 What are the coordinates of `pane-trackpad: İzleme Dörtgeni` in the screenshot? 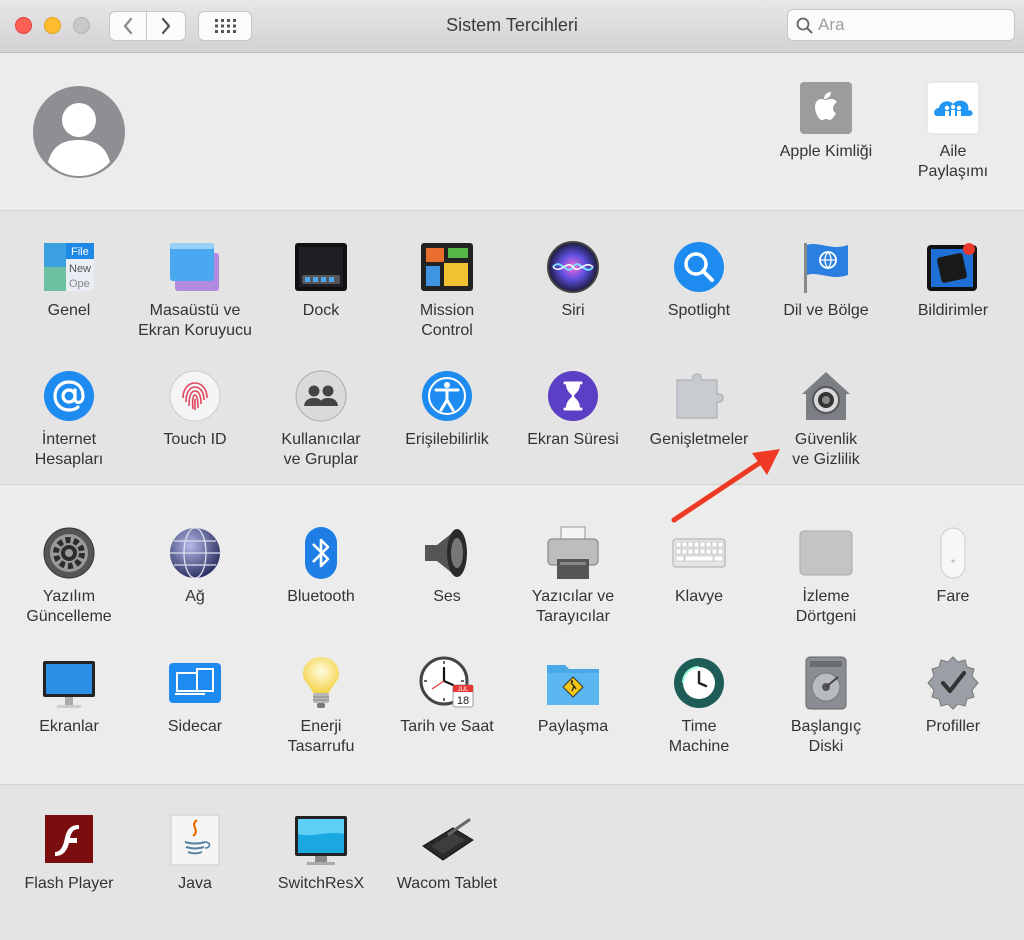 It's located at (826, 576).